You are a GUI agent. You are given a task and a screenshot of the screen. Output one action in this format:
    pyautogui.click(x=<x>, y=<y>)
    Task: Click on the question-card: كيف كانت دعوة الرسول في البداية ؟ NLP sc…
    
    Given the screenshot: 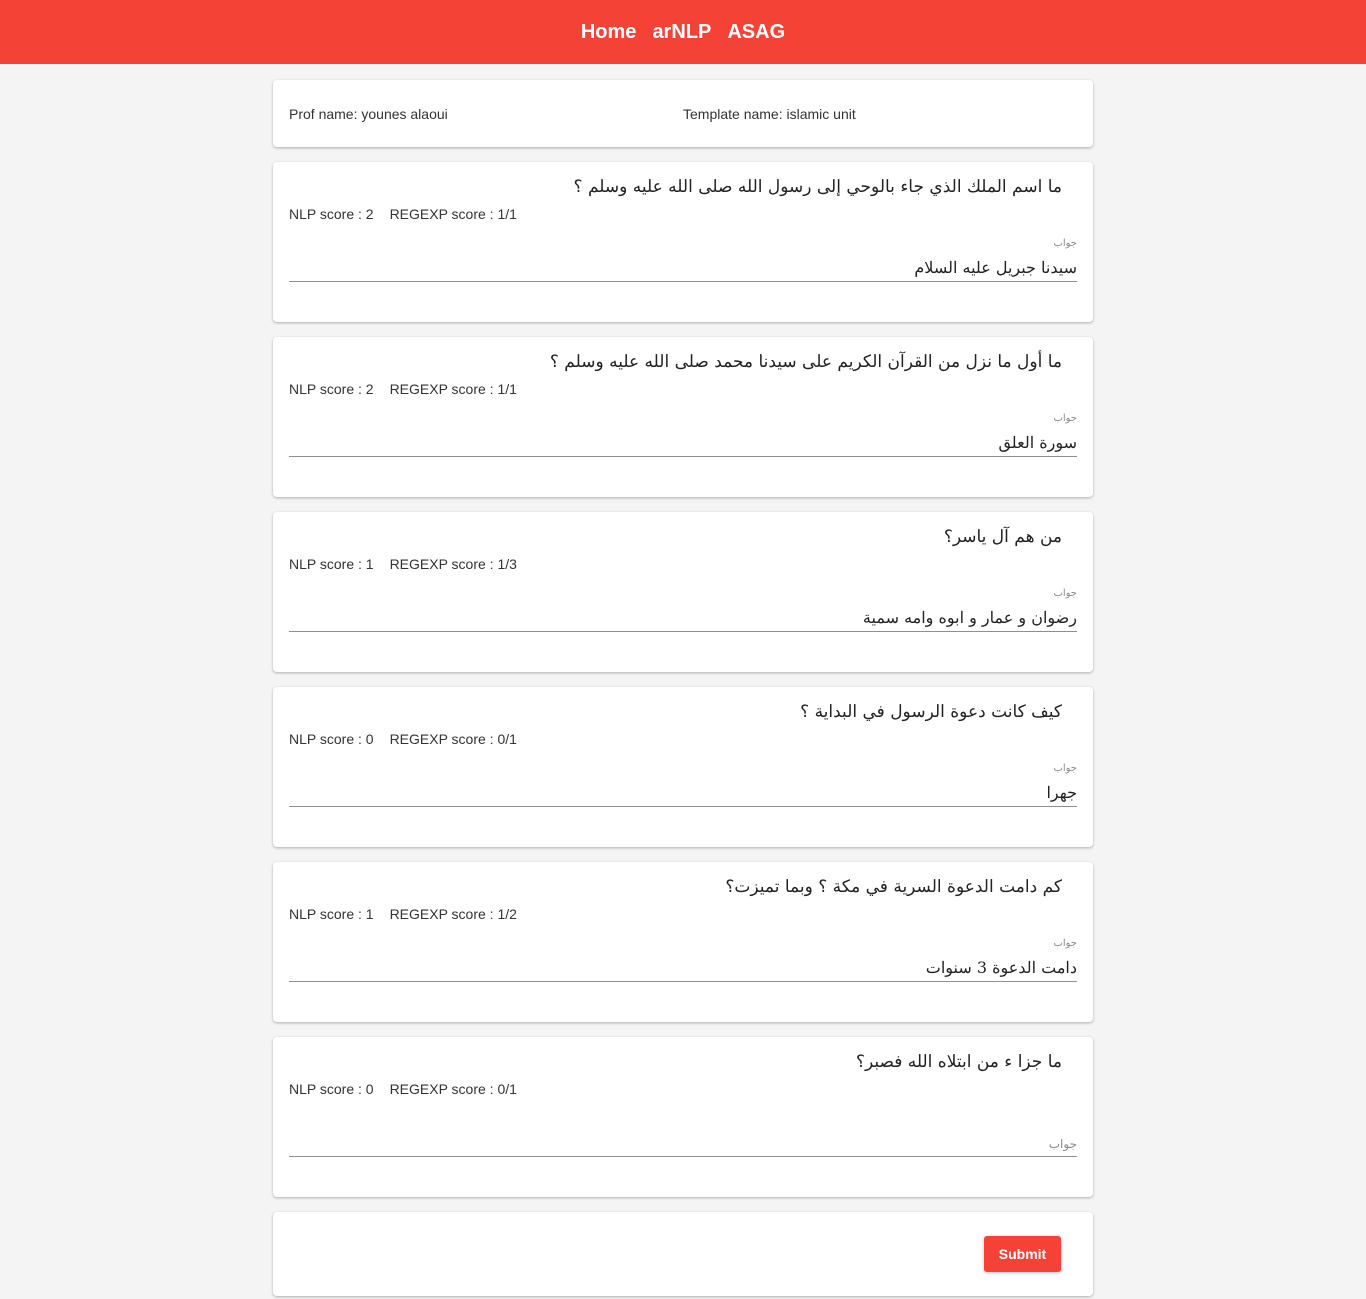 What is the action you would take?
    pyautogui.click(x=683, y=767)
    